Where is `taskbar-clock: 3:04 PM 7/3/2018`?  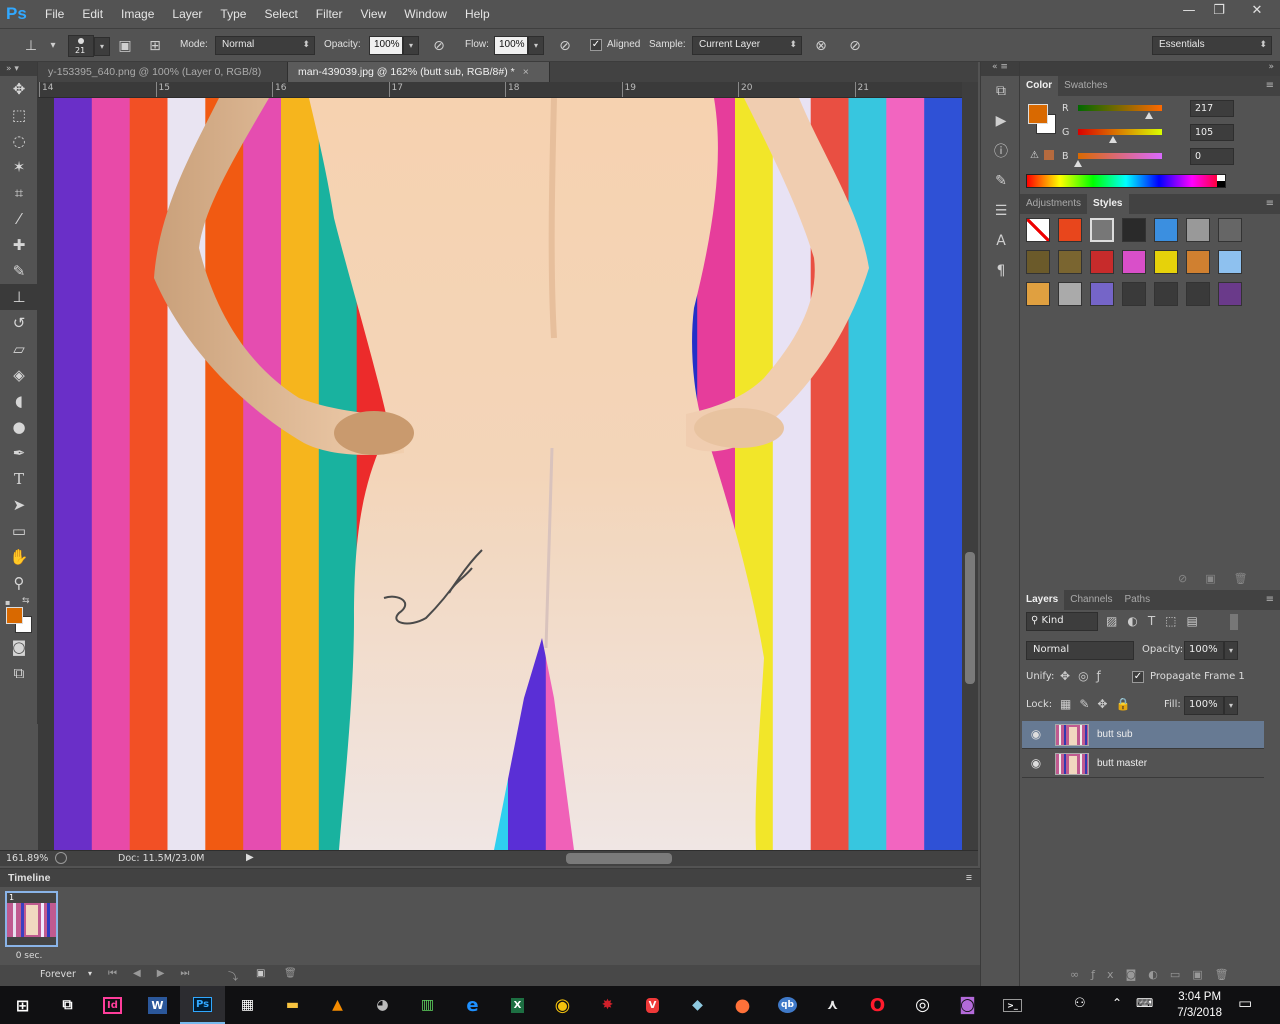
taskbar-clock: 3:04 PM 7/3/2018 is located at coordinates (1199, 1005).